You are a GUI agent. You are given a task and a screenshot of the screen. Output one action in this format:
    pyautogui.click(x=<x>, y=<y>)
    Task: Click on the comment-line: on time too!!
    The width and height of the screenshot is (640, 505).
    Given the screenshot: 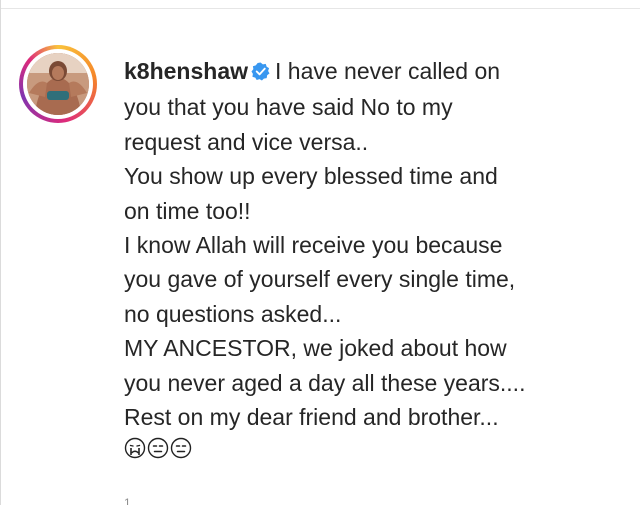 What is the action you would take?
    pyautogui.click(x=187, y=210)
    